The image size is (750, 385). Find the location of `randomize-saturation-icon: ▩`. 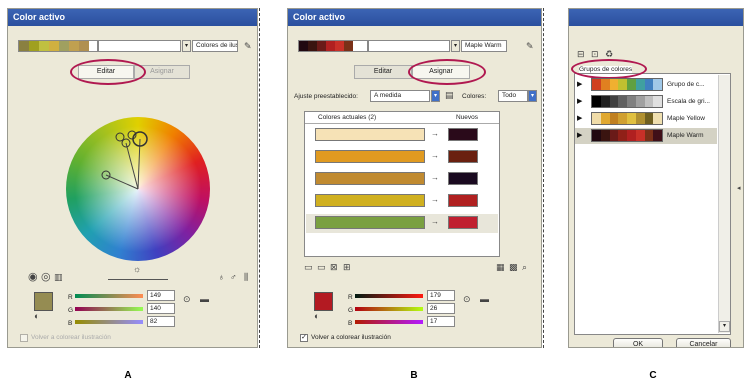

randomize-saturation-icon: ▩ is located at coordinates (513, 267).